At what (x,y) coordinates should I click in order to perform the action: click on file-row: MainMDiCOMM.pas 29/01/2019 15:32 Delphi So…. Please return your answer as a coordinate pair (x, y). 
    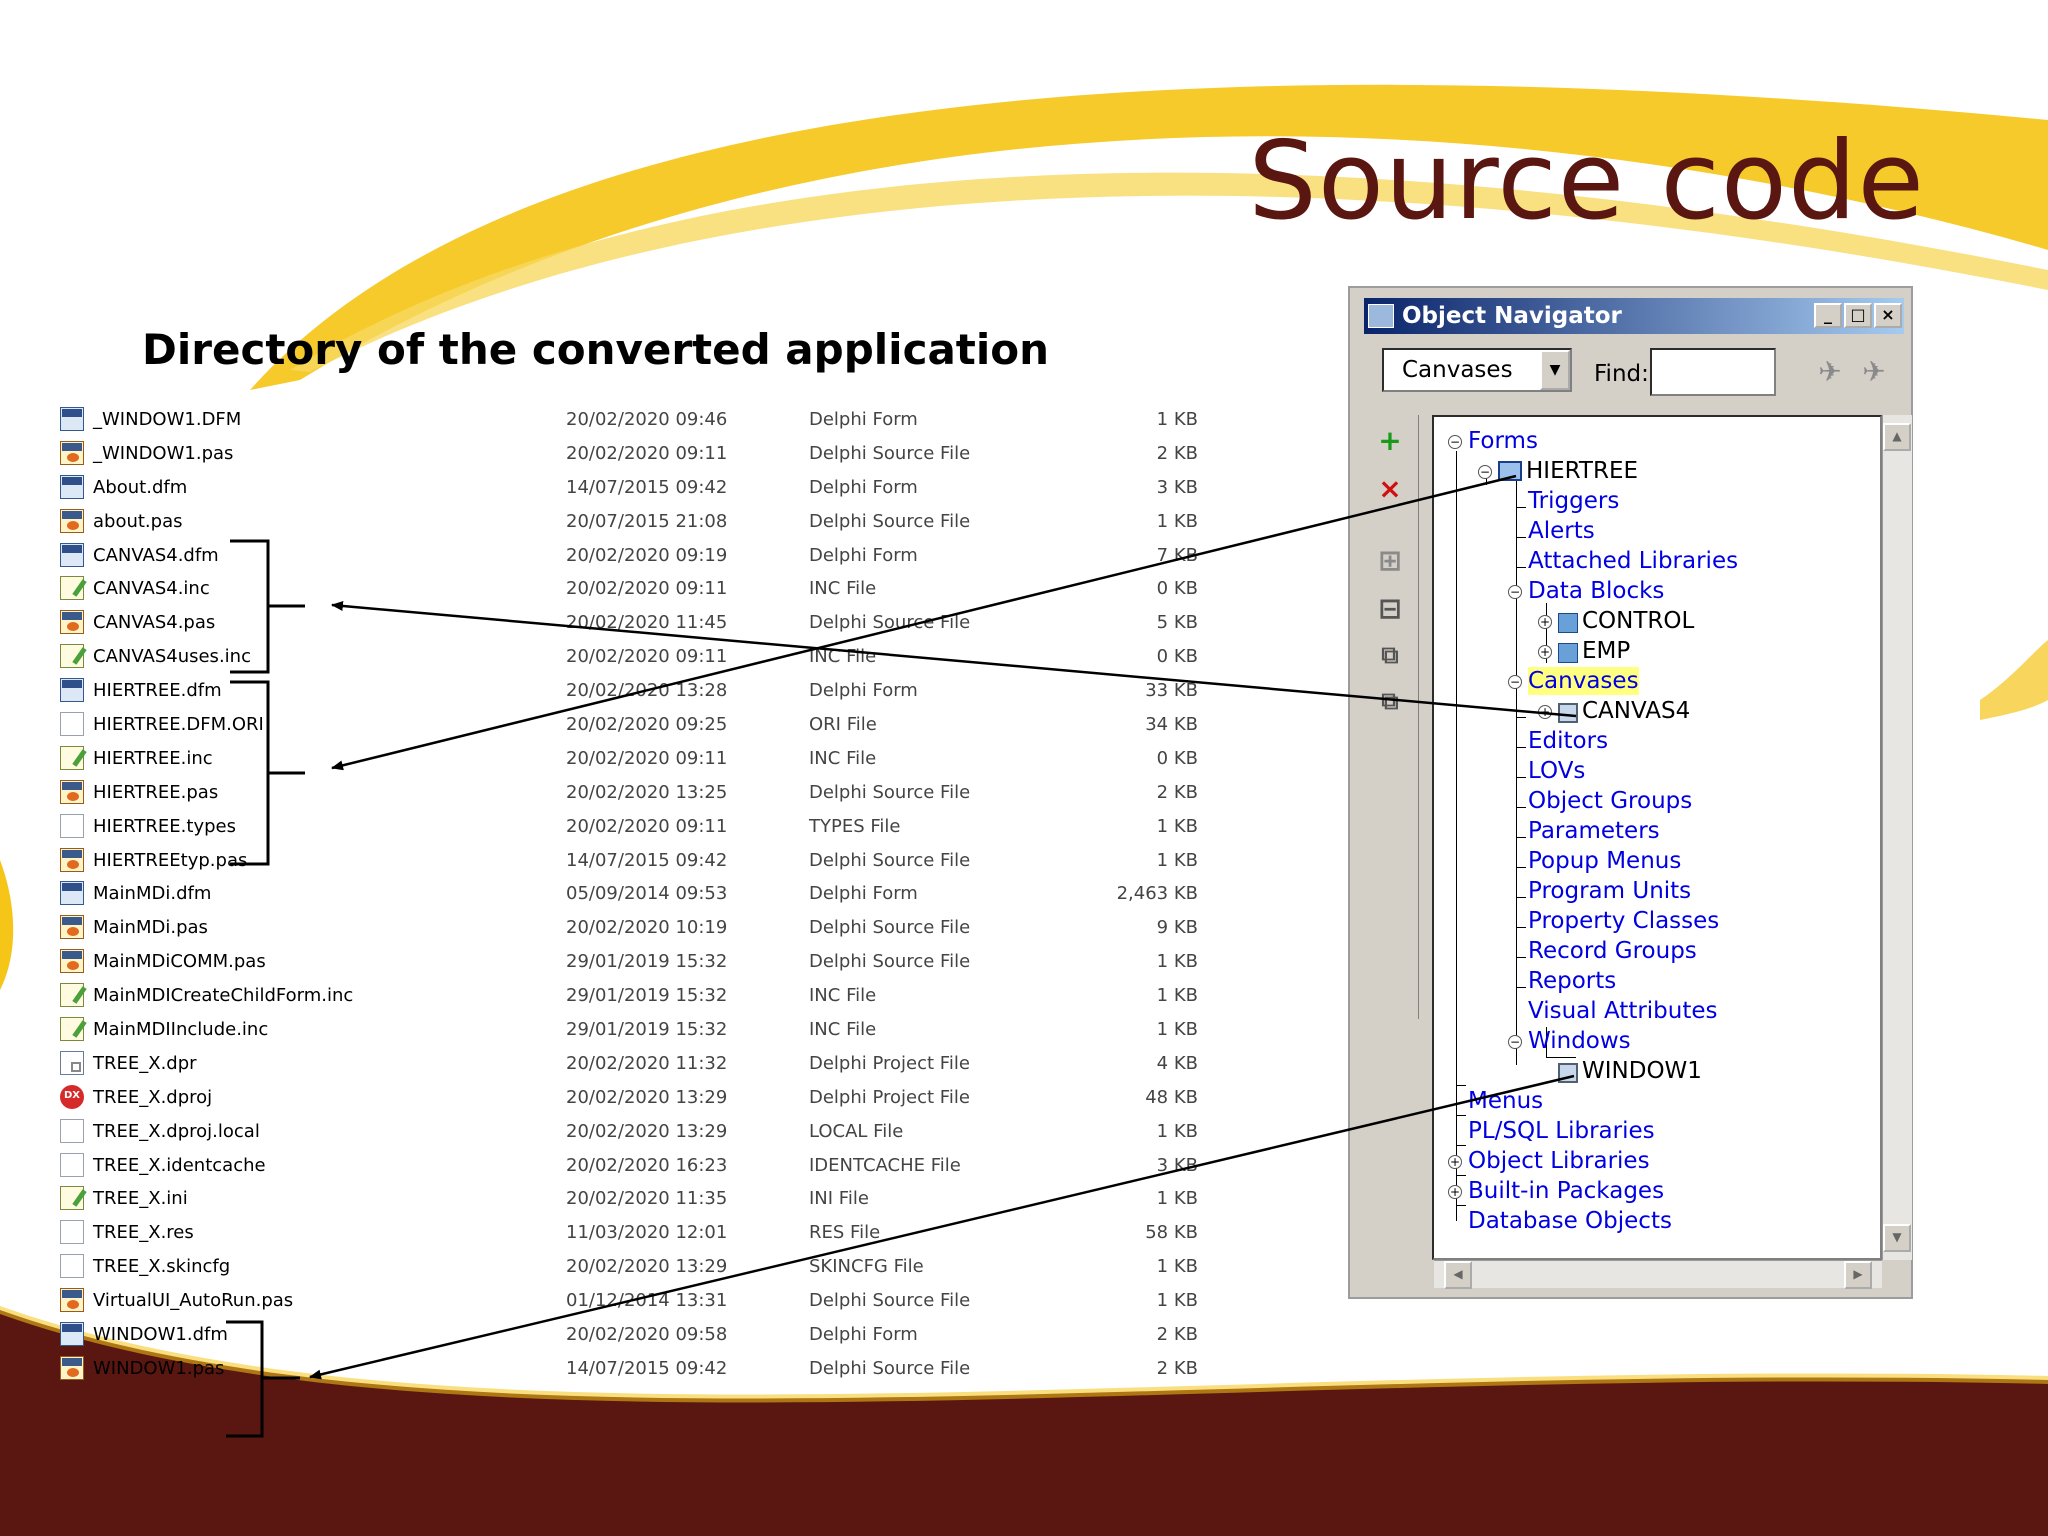
    Looking at the image, I should click on (628, 962).